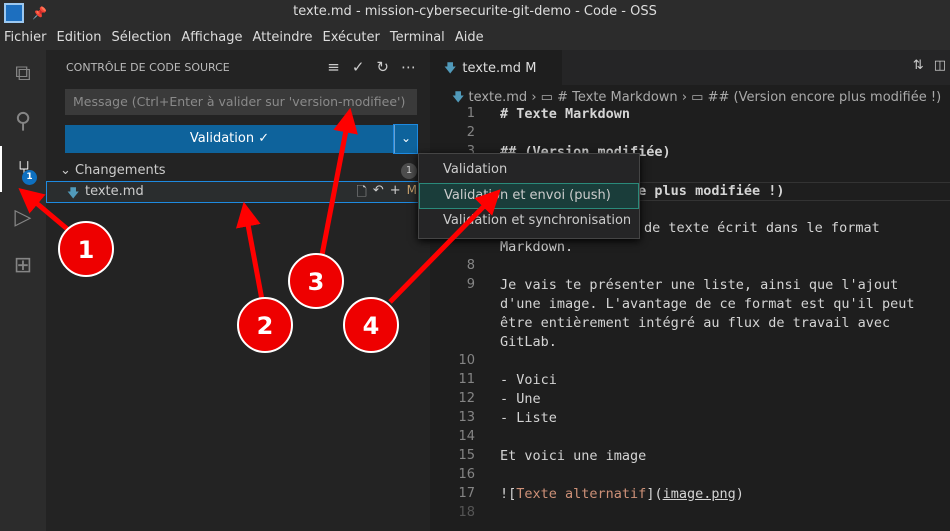 The width and height of the screenshot is (950, 531). I want to click on menu-edition: Edition, so click(79, 37).